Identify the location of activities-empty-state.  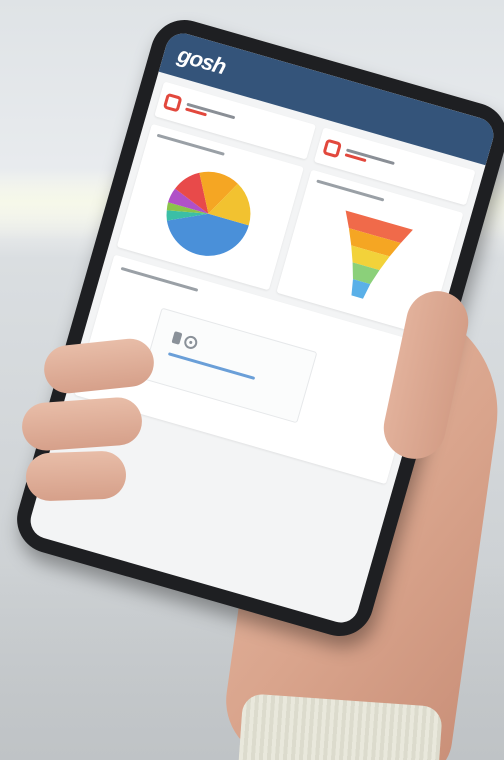
(229, 365).